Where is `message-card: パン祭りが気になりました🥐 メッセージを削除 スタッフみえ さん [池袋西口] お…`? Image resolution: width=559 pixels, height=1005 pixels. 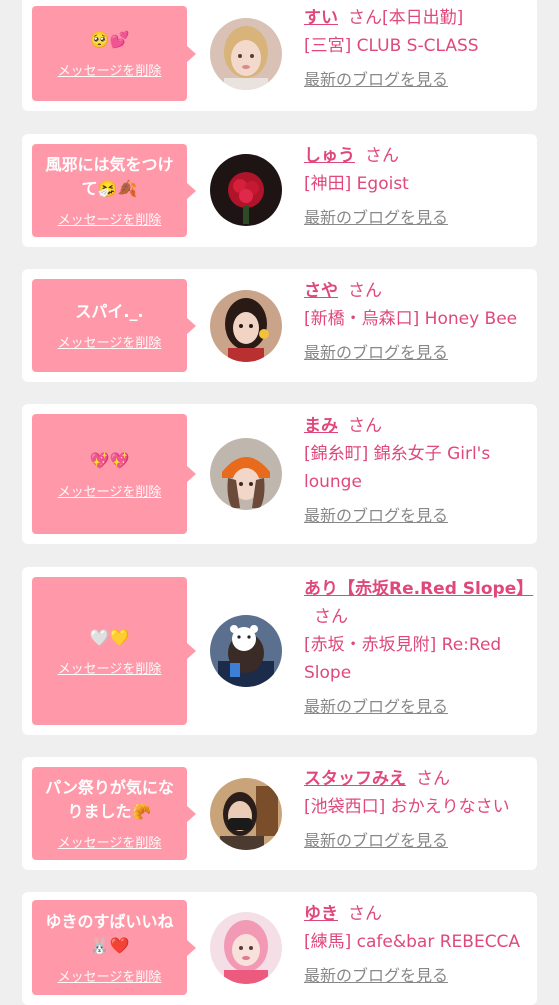
message-card: パン祭りが気になりました🥐 メッセージを削除 スタッフみえ さん [池袋西口] お… is located at coordinates (279, 813).